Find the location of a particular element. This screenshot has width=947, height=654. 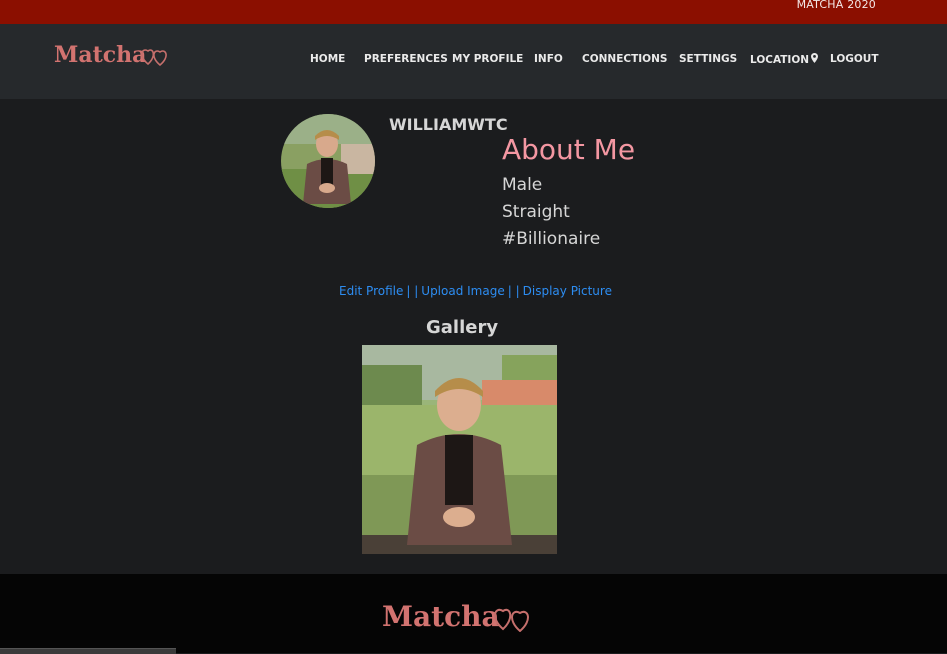

nav-preferences-label: PREFERENCES is located at coordinates (406, 59).